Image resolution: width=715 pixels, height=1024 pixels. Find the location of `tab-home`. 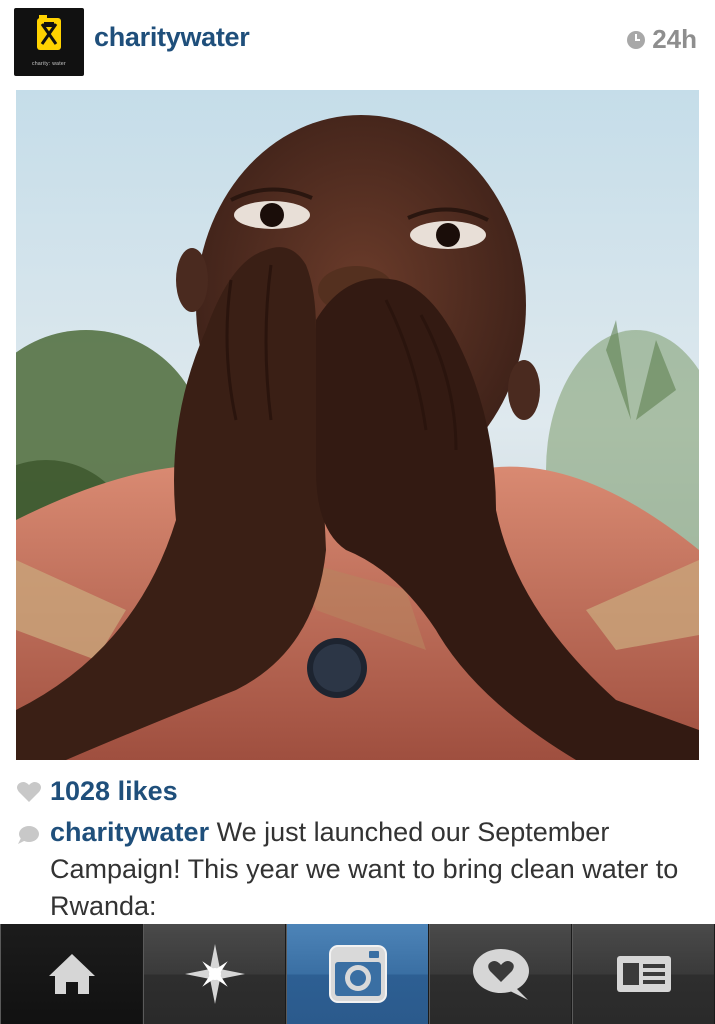

tab-home is located at coordinates (71, 974).